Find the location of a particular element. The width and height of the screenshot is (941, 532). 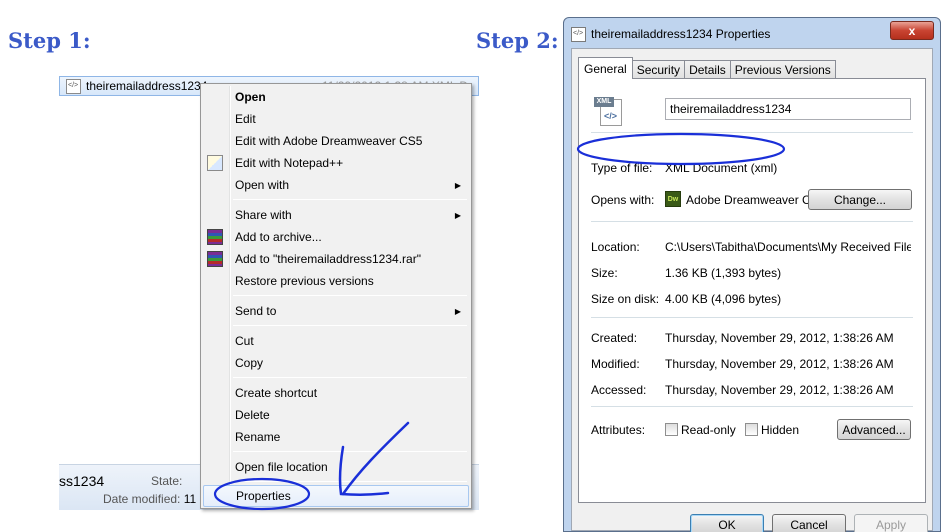

xml-document-icon: XML is located at coordinates (609, 112).